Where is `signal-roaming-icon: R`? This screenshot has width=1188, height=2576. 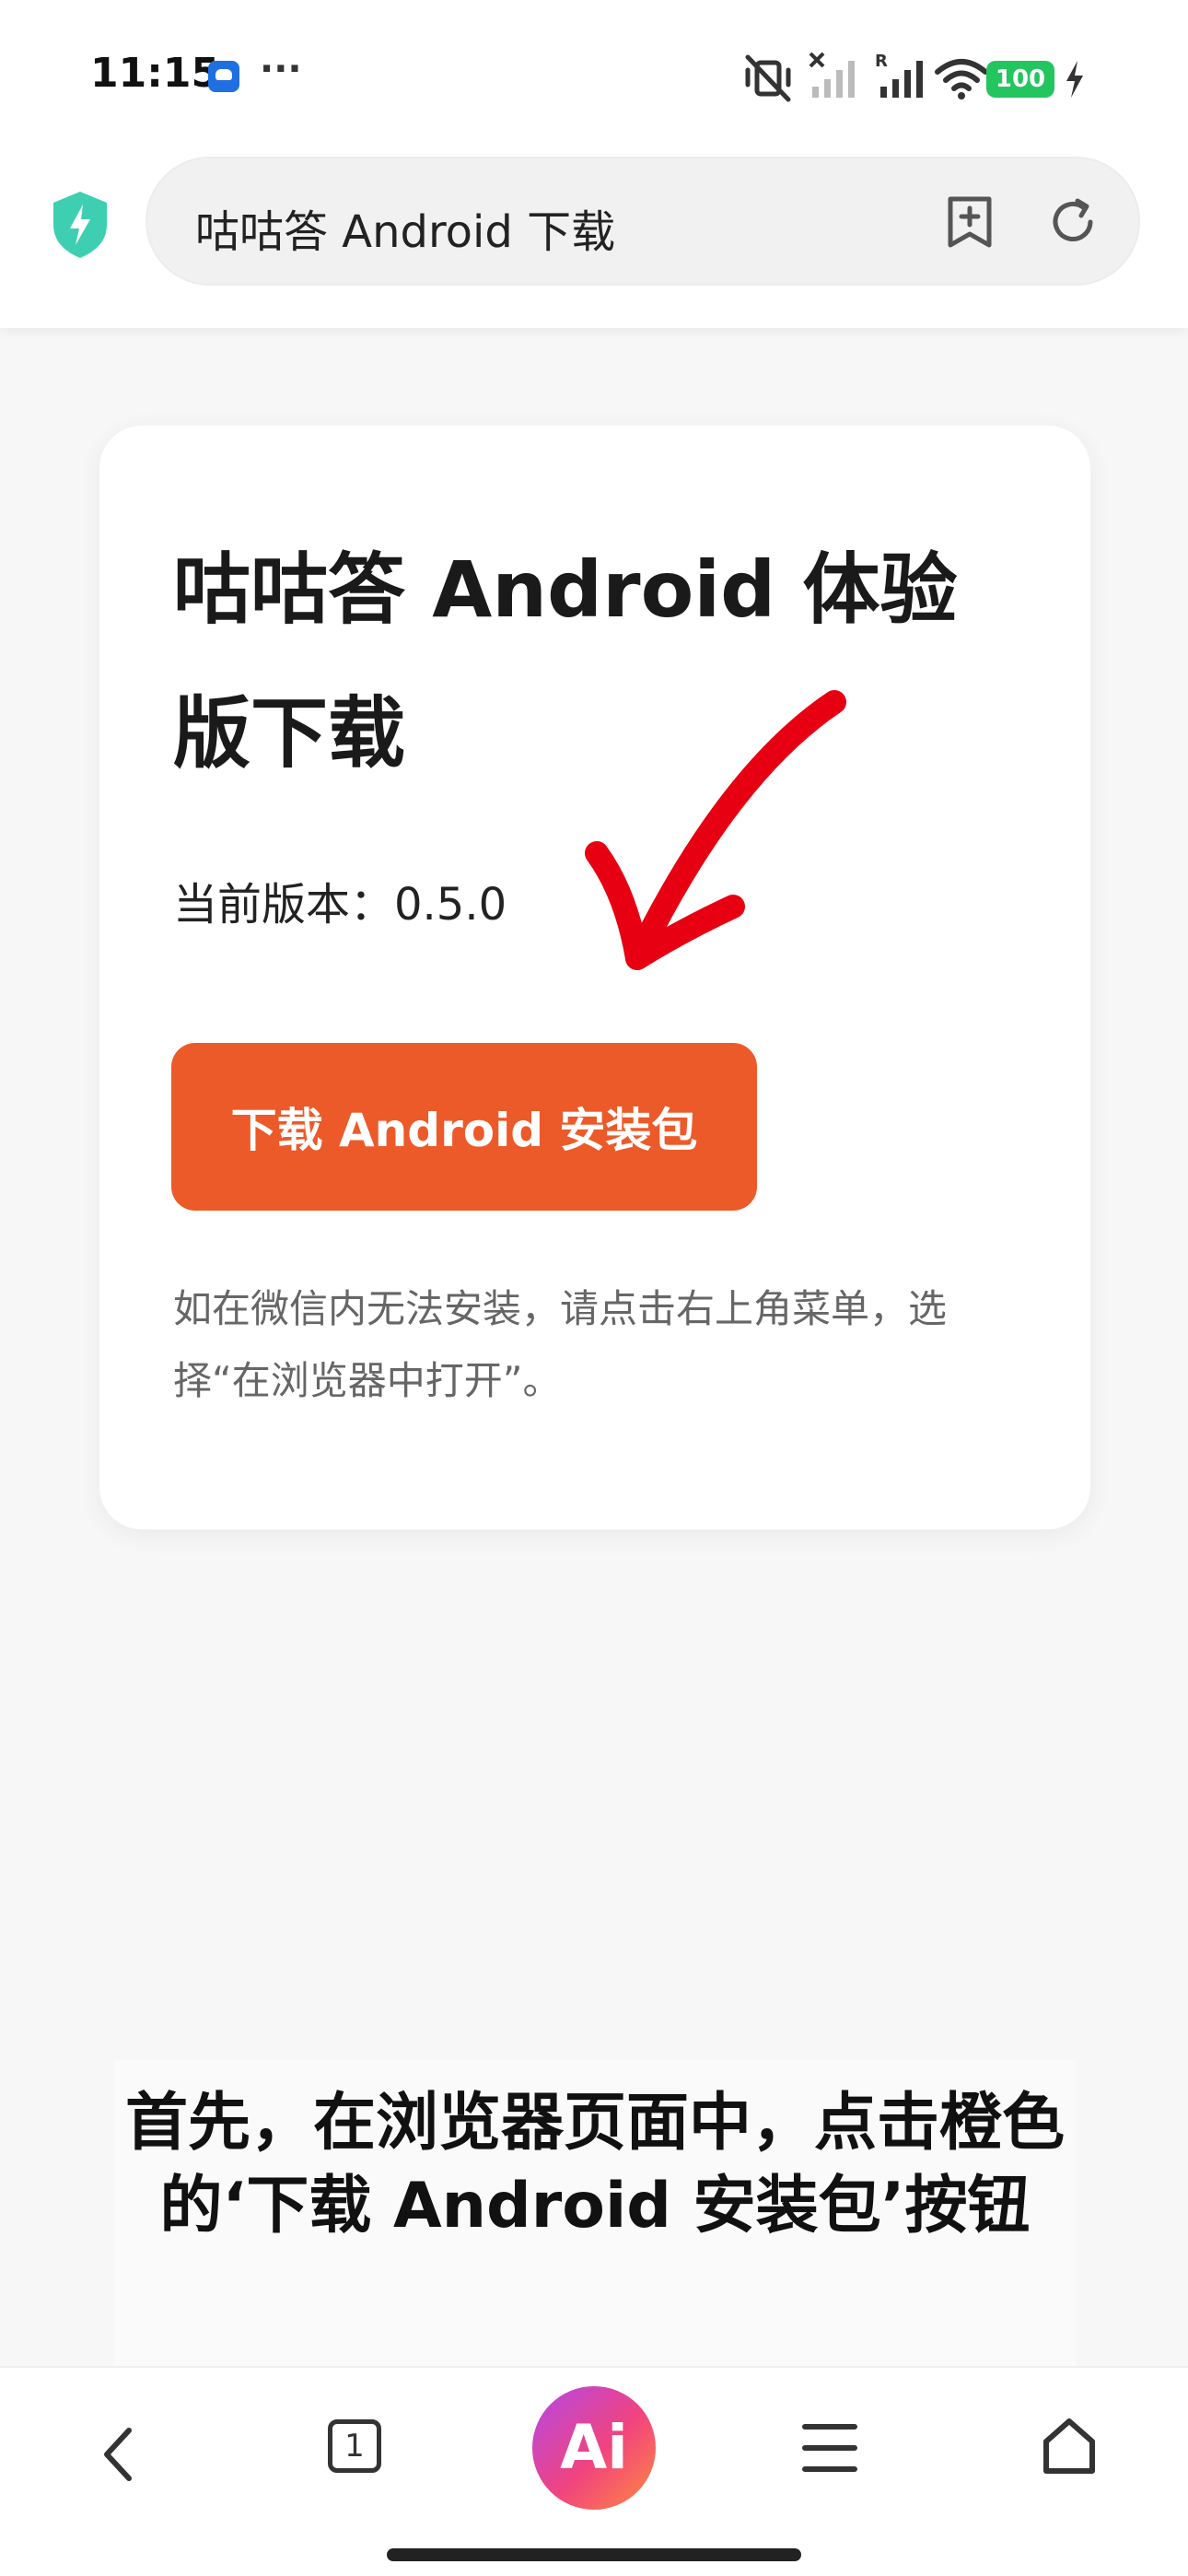
signal-roaming-icon: R is located at coordinates (899, 75).